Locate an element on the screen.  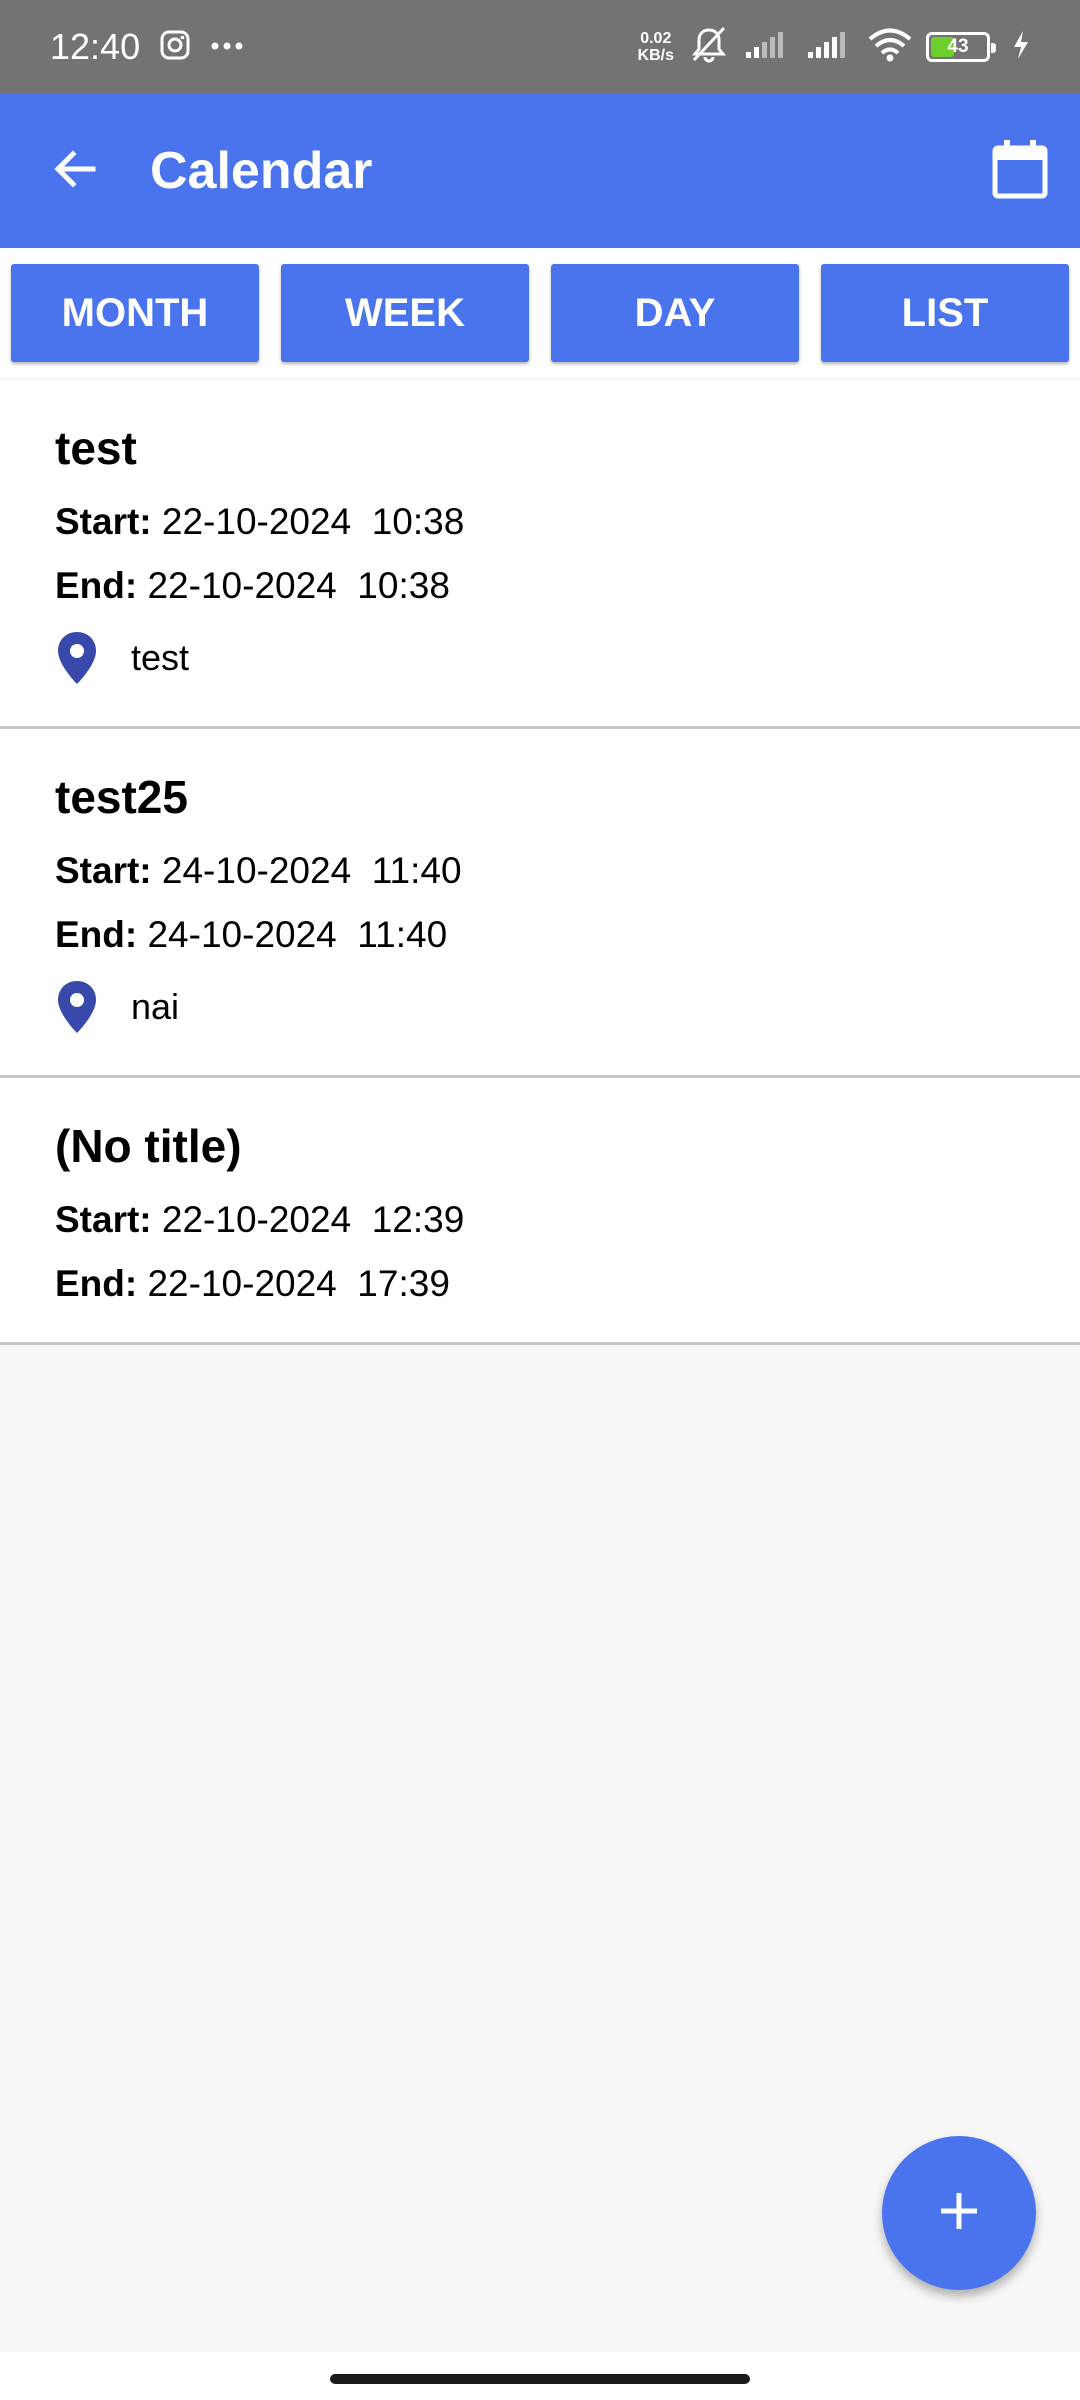
net-speed-unit: KB/s is located at coordinates (655, 55).